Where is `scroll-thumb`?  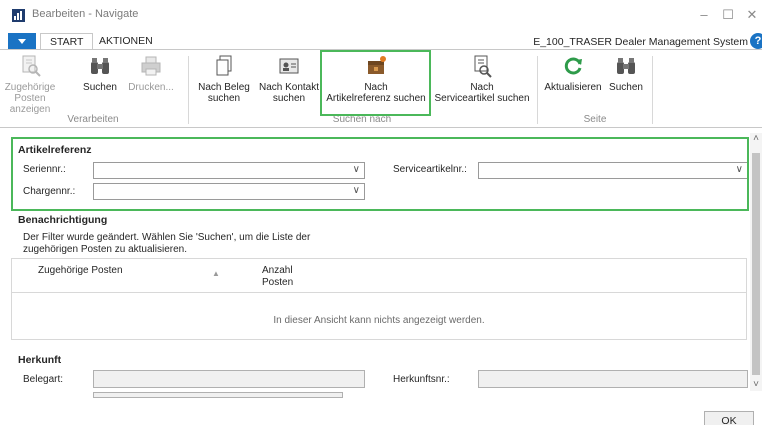
scroll-thumb is located at coordinates (756, 264).